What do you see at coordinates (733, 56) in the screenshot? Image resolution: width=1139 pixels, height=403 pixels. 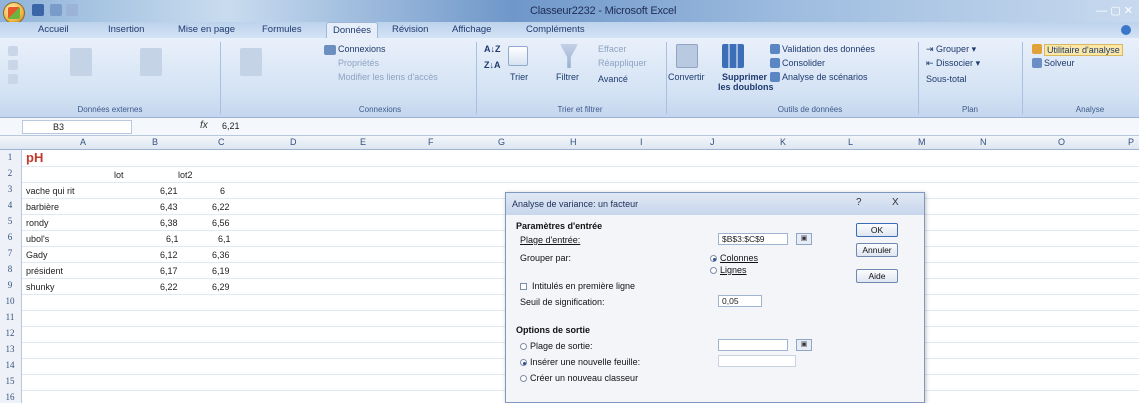 I see `remove-duplicates-icon` at bounding box center [733, 56].